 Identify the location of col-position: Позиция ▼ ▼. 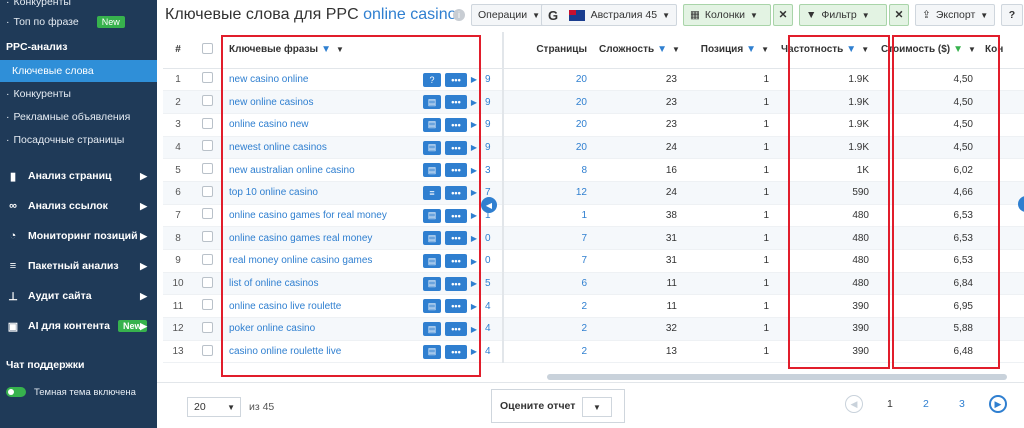
(729, 50).